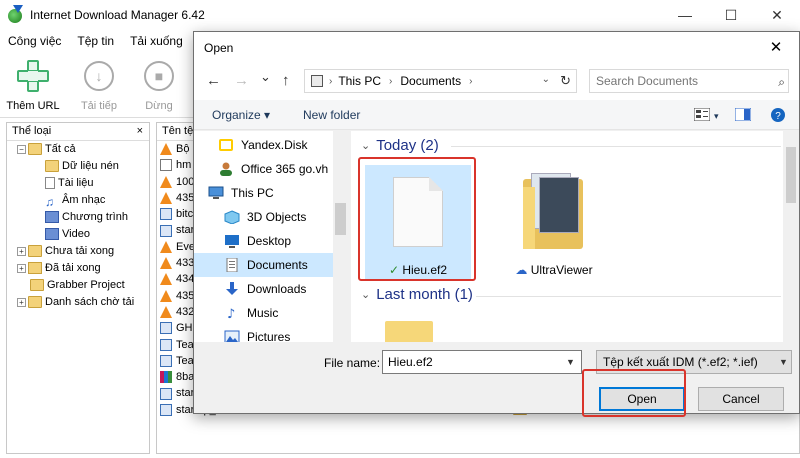 This screenshot has width=800, height=458. What do you see at coordinates (185, 263) in the screenshot?
I see `download-file-name: 433` at bounding box center [185, 263].